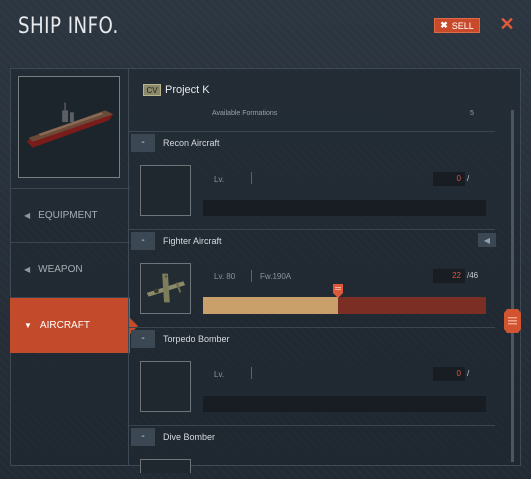  I want to click on recon-count-slash: /, so click(468, 178).